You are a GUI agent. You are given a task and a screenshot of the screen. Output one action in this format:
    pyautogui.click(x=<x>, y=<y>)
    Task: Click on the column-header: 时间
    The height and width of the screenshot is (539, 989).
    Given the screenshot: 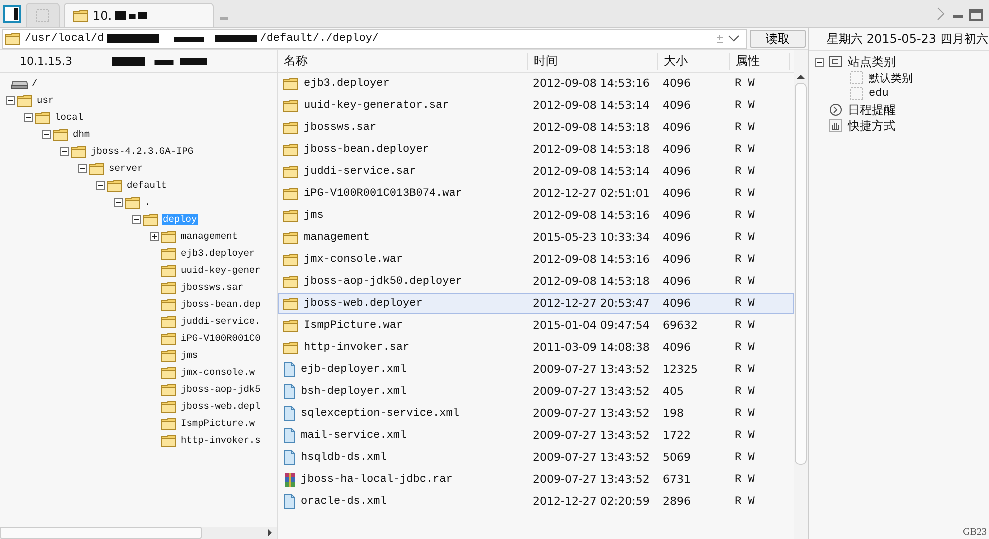 What is the action you would take?
    pyautogui.click(x=593, y=61)
    